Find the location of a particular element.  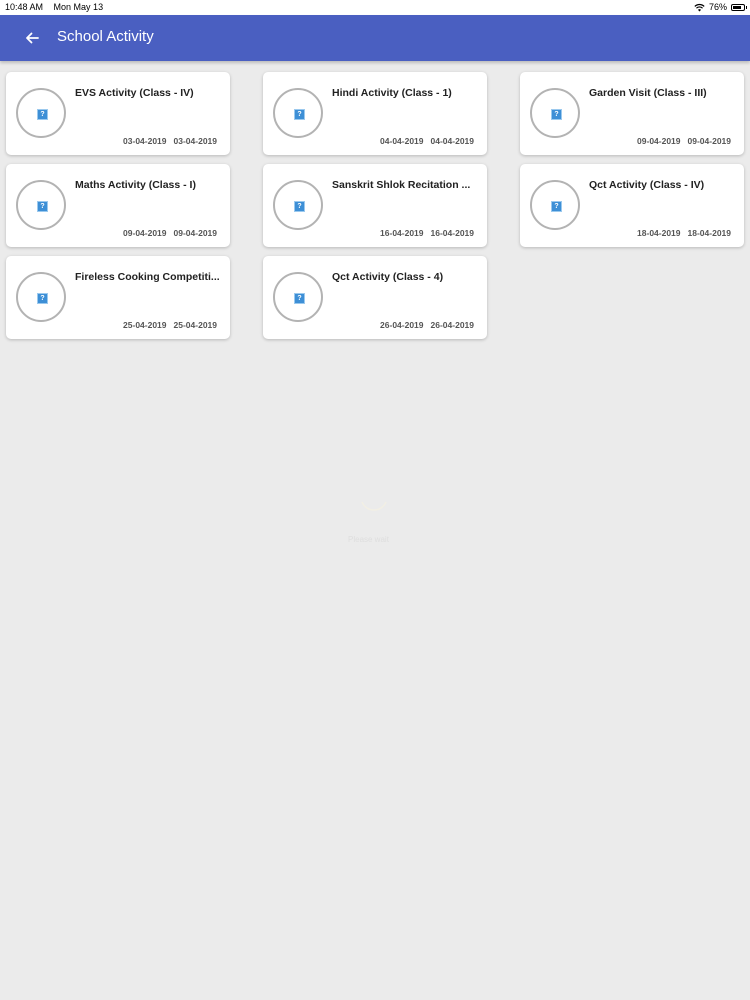

activity-title: EVS Activity (Class - IV) is located at coordinates (134, 93).